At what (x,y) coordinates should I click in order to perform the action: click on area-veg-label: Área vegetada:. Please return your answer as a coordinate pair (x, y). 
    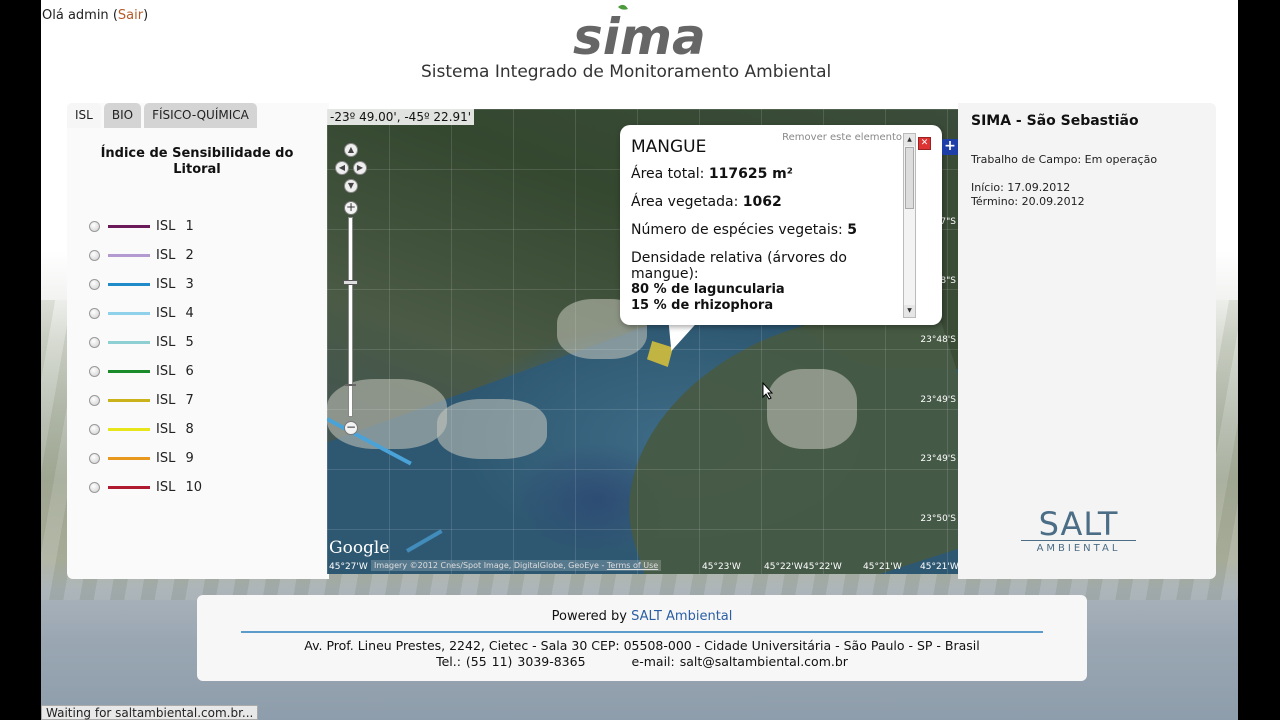
    Looking at the image, I should click on (685, 202).